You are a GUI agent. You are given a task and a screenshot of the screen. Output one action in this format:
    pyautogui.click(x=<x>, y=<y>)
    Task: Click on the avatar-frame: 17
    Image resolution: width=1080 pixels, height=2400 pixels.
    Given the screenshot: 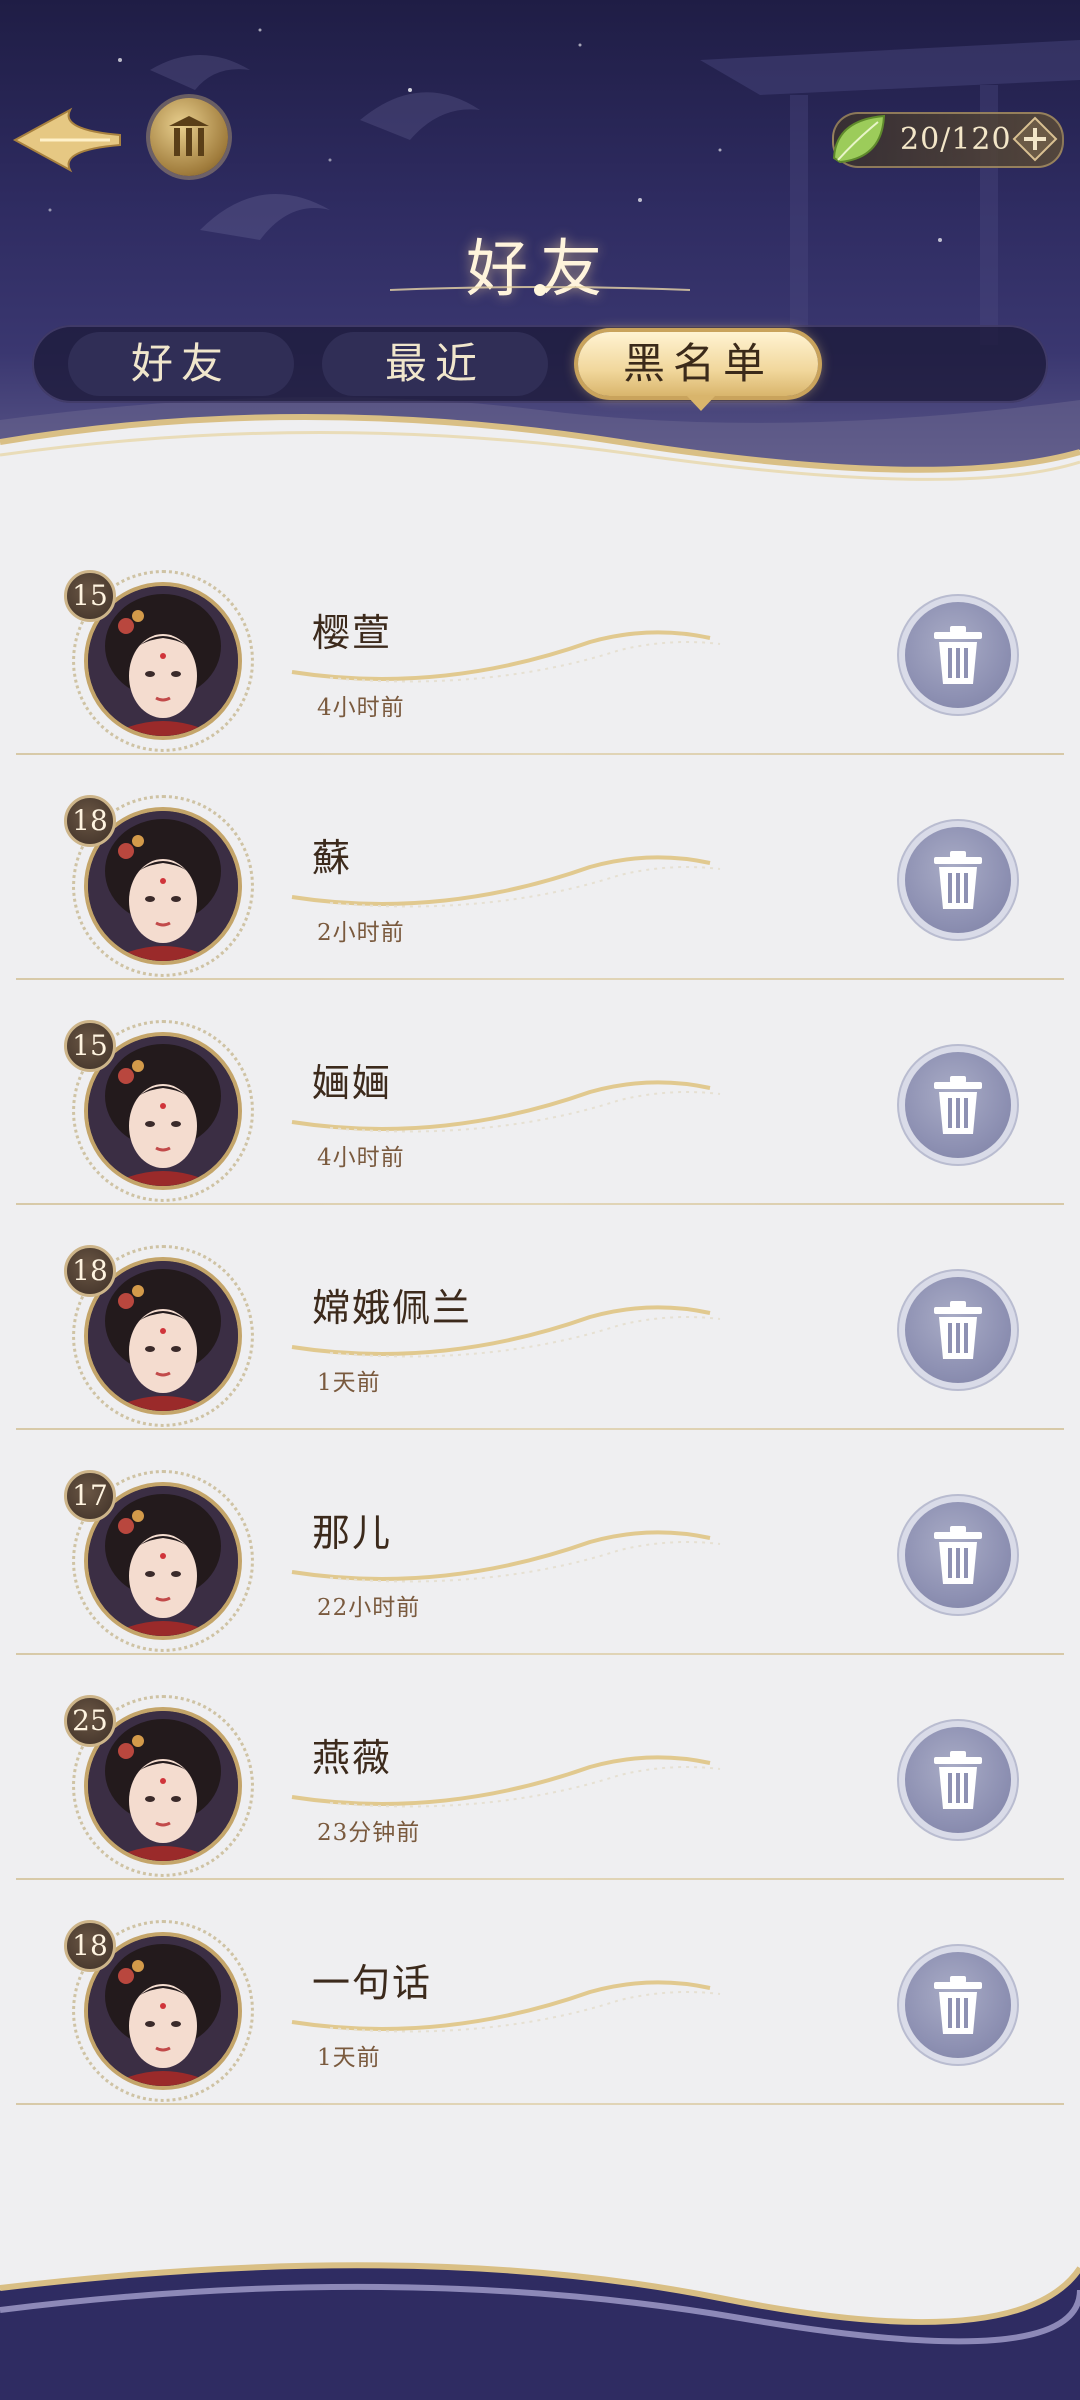 What is the action you would take?
    pyautogui.click(x=159, y=1561)
    